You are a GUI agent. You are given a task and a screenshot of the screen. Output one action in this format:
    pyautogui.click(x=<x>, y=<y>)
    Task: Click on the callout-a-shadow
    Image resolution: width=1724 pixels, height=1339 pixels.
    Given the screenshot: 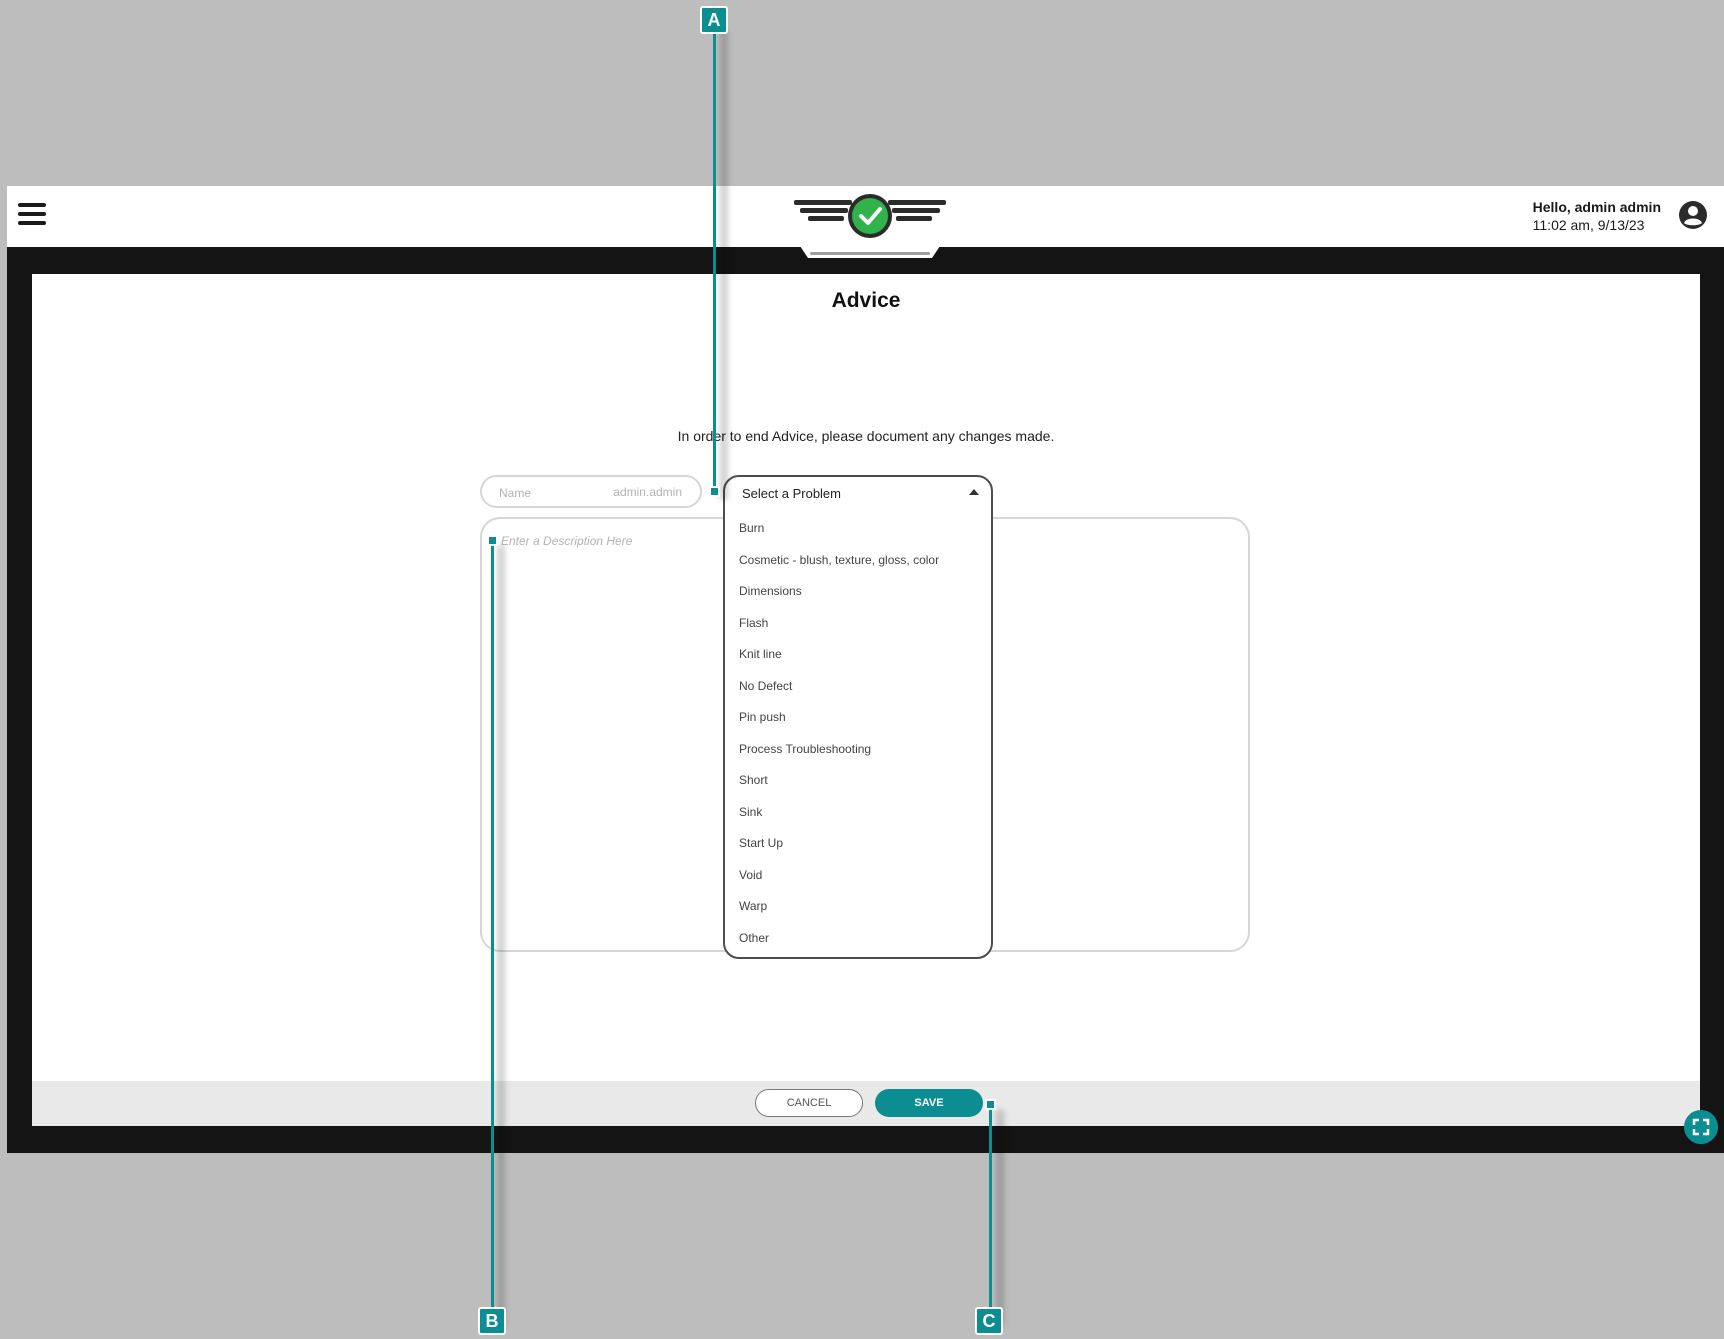 What is the action you would take?
    pyautogui.click(x=724, y=265)
    